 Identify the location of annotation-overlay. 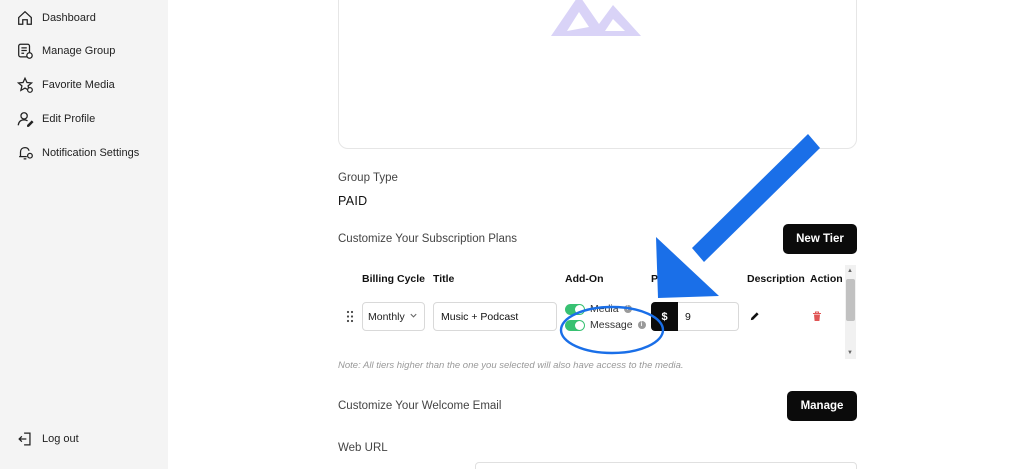
(689, 244).